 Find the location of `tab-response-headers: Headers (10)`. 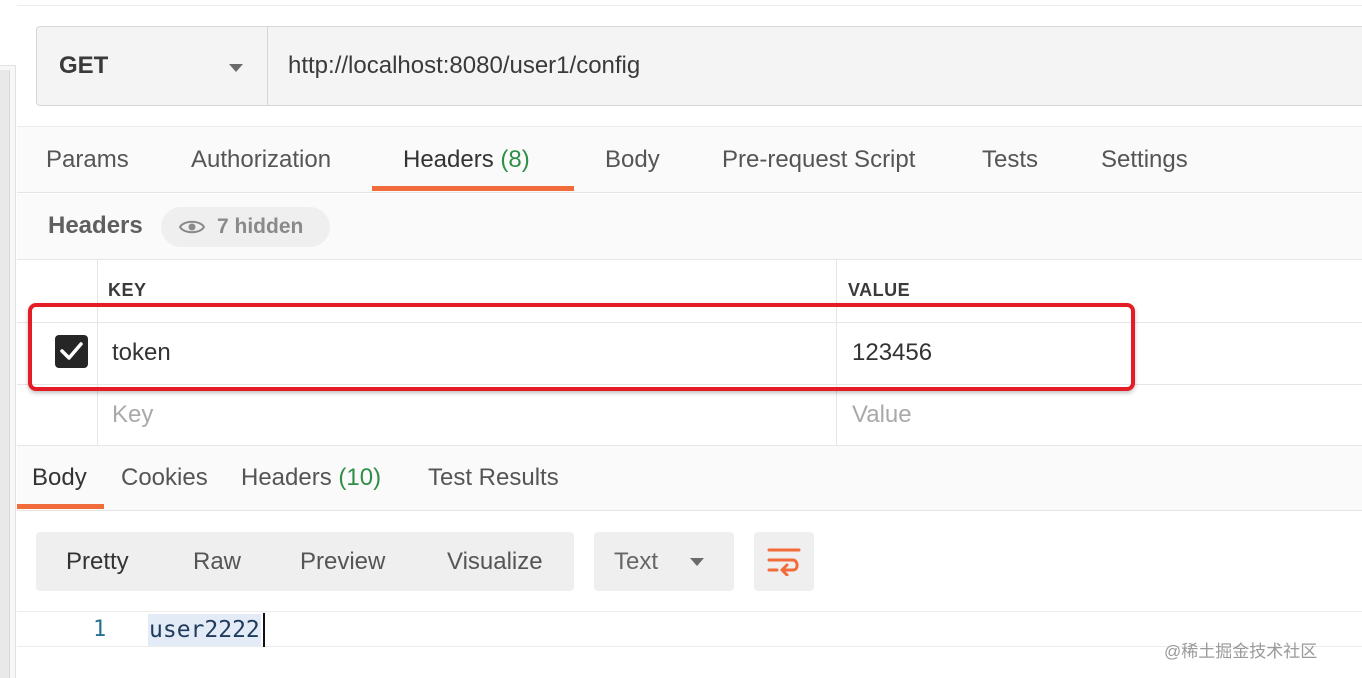

tab-response-headers: Headers (10) is located at coordinates (311, 478).